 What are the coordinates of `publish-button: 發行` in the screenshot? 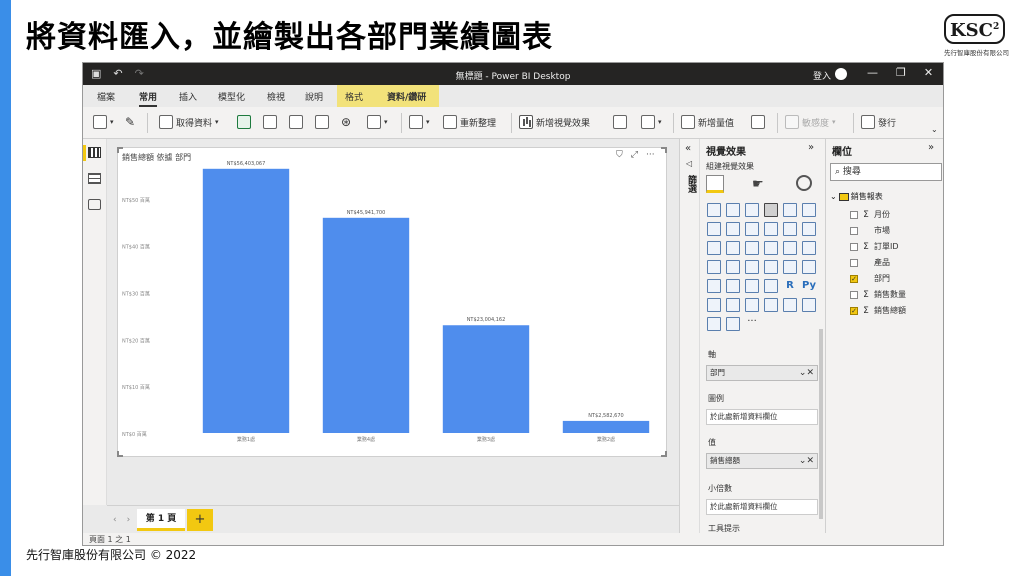 It's located at (878, 122).